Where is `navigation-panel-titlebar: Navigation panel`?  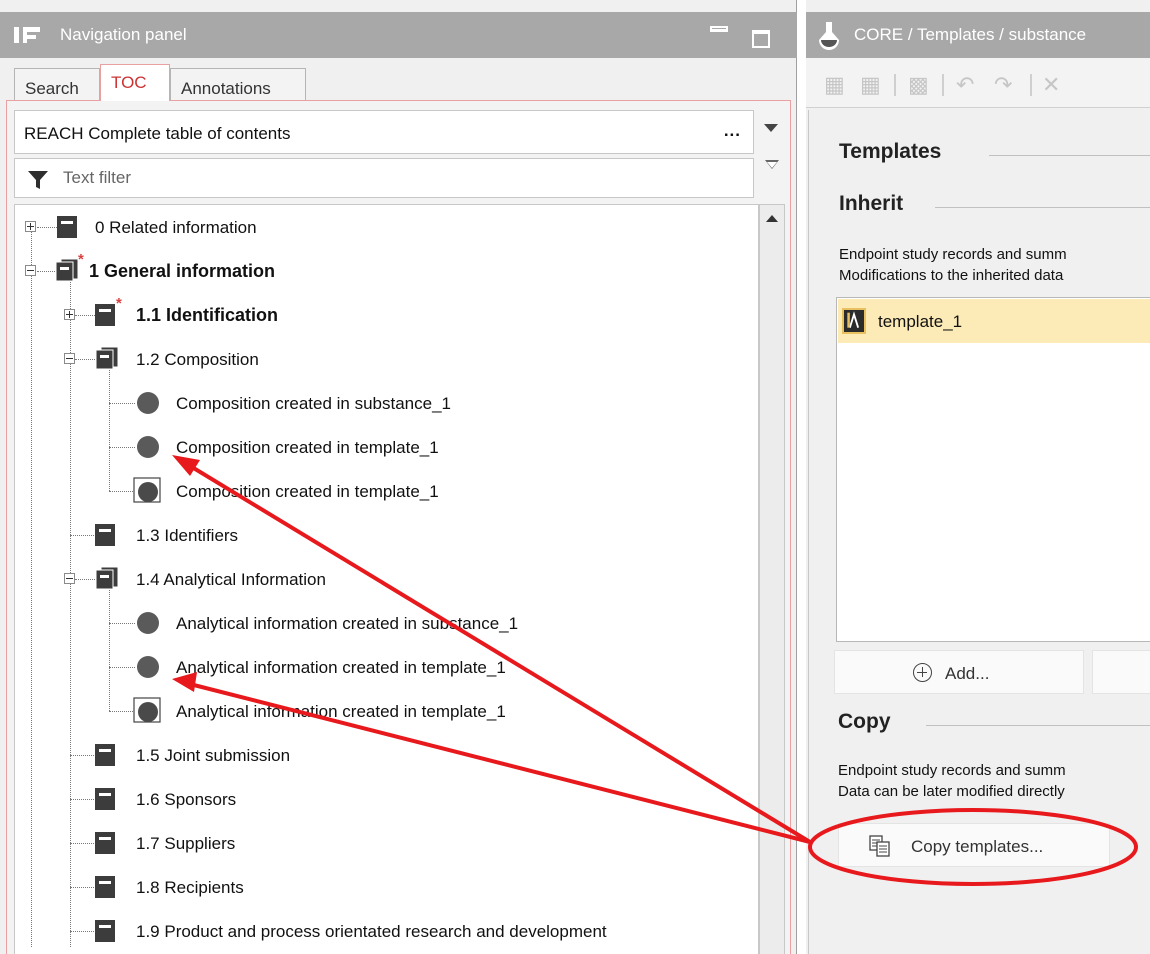 navigation-panel-titlebar: Navigation panel is located at coordinates (398, 35).